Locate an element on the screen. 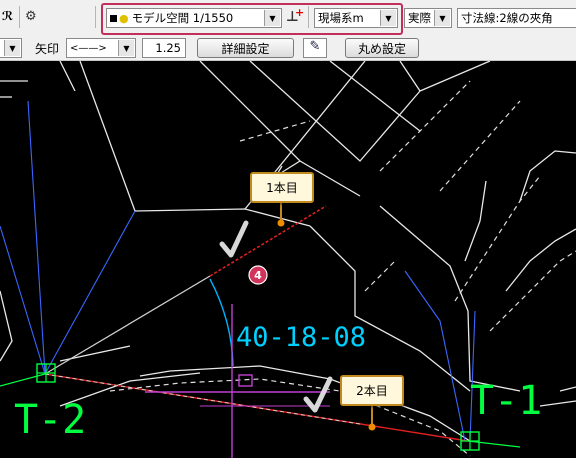 Image resolution: width=576 pixels, height=458 pixels. coordinate-system-select: 現場系m ▼ is located at coordinates (356, 18).